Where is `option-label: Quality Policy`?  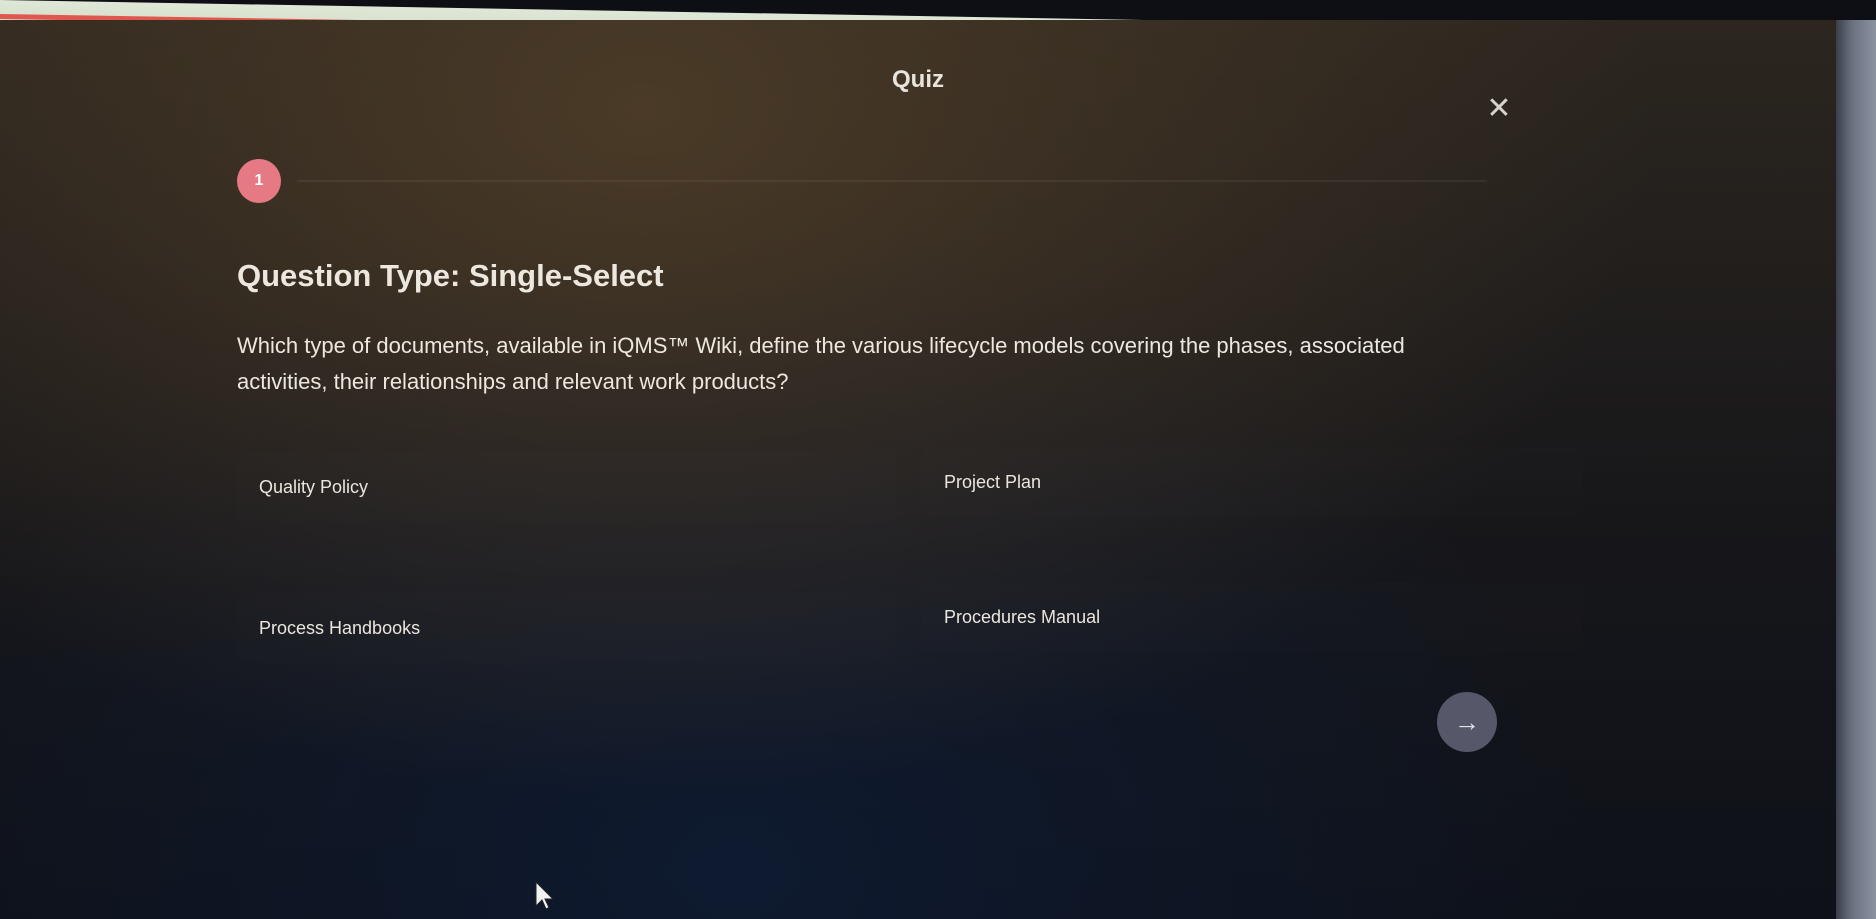 option-label: Quality Policy is located at coordinates (314, 486).